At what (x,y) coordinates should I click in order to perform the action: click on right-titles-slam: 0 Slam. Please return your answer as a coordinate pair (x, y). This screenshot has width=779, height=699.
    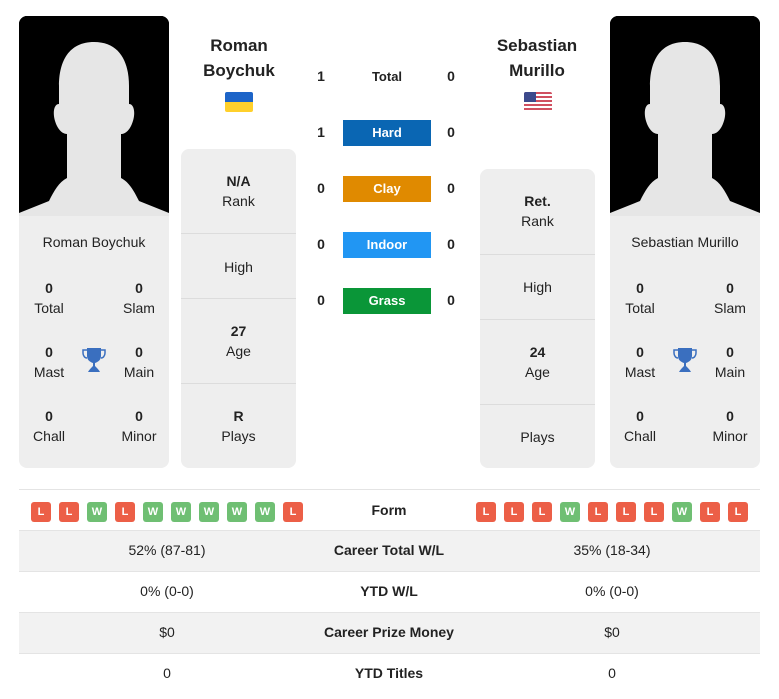
    Looking at the image, I should click on (730, 298).